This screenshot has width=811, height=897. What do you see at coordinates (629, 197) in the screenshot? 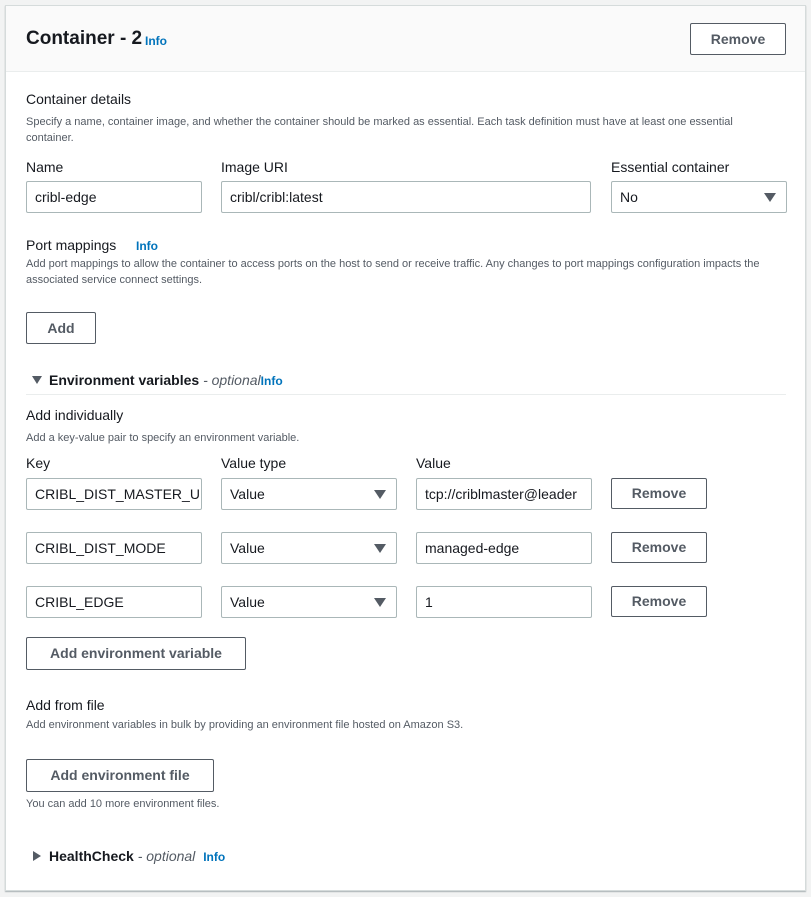
I see `essential-container-value: No` at bounding box center [629, 197].